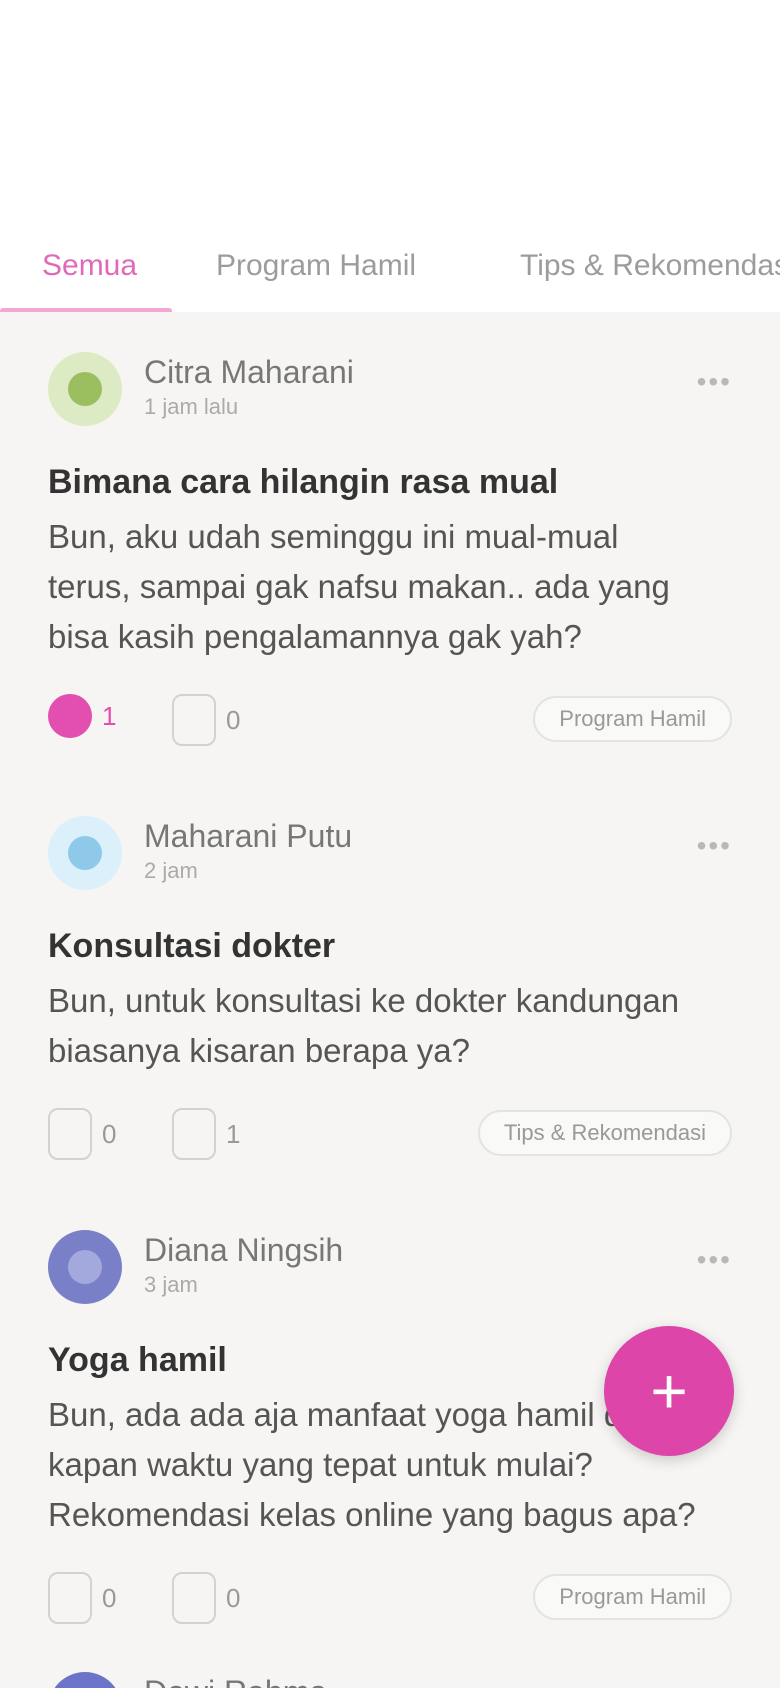 This screenshot has width=780, height=1688. Describe the element at coordinates (89, 266) in the screenshot. I see `tab-semua: Semua` at that location.